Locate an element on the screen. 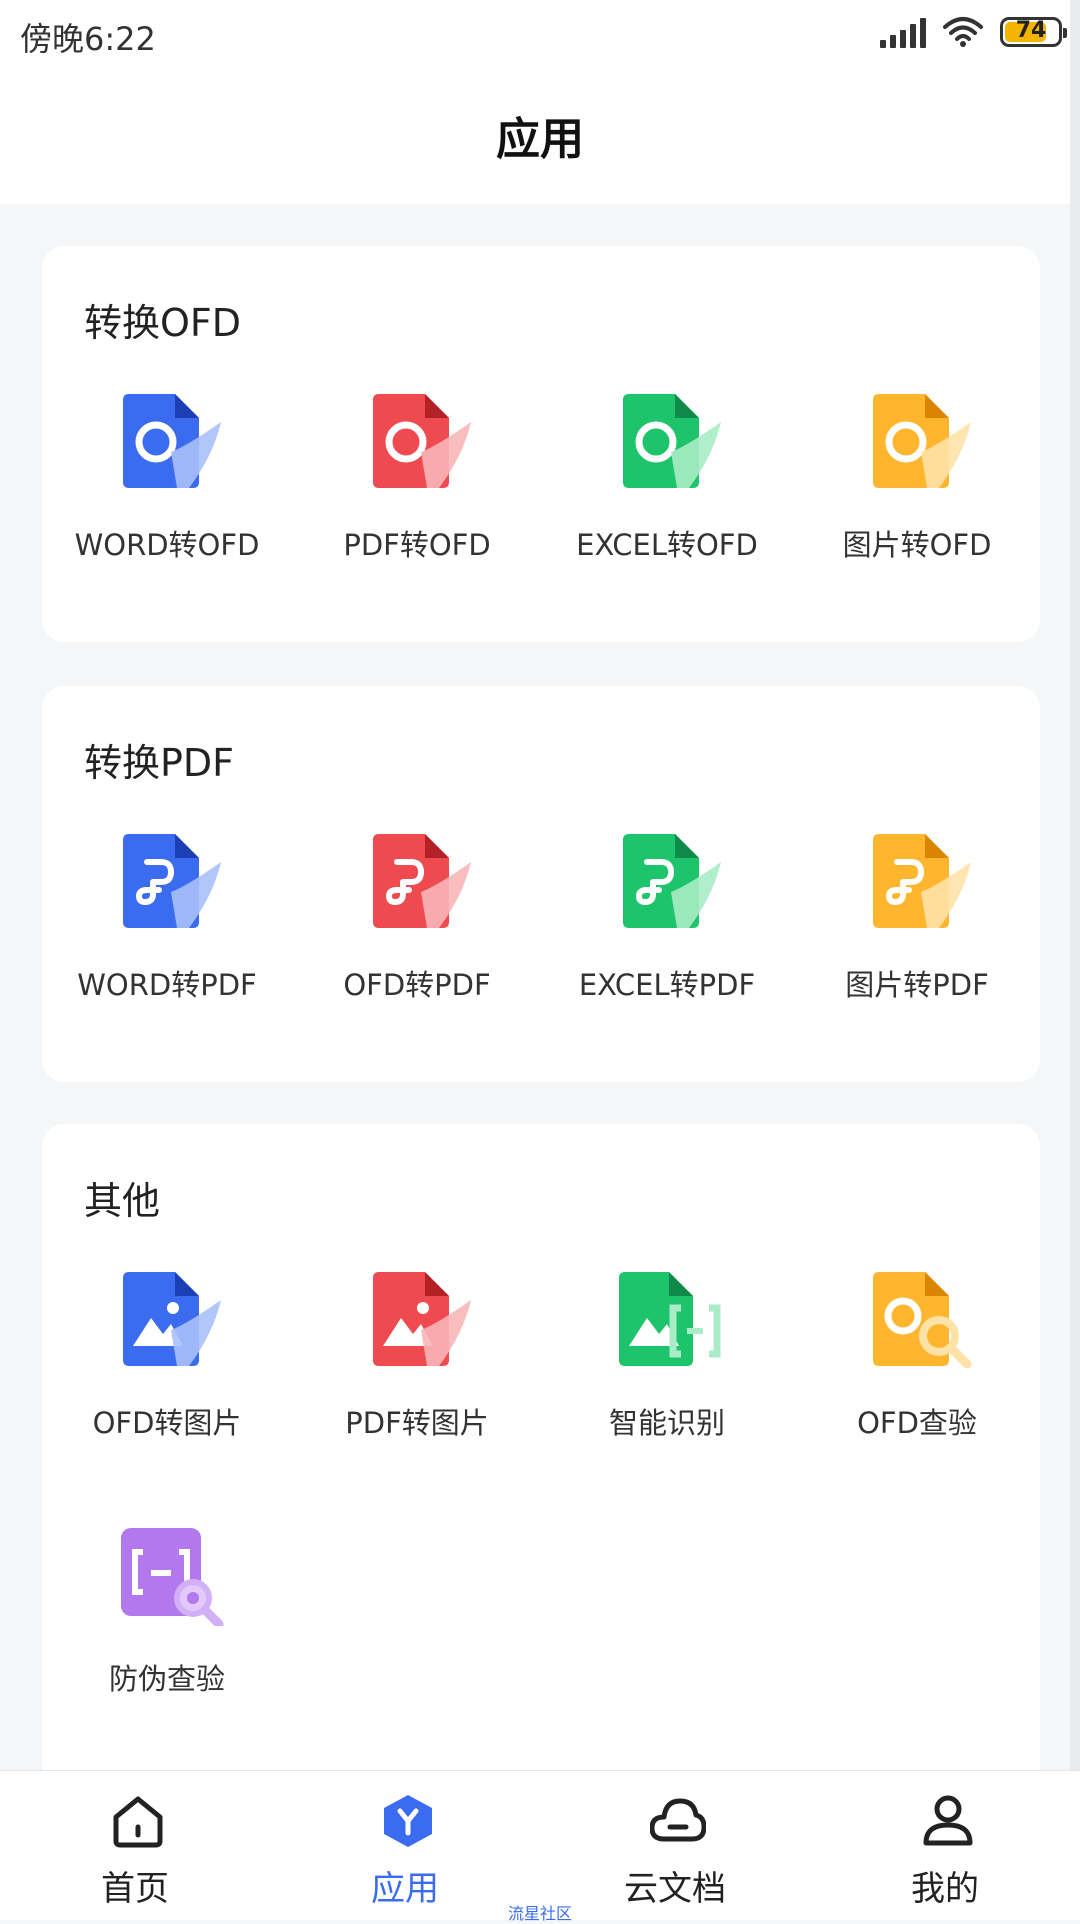  yellow-pdf-convert-icon is located at coordinates (922, 881).